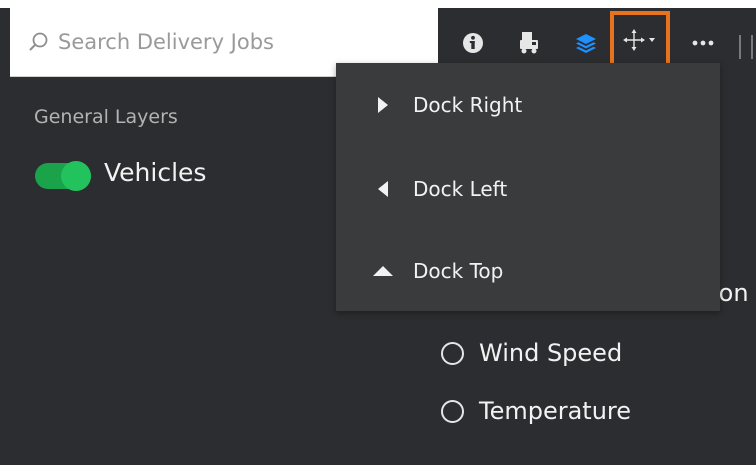 This screenshot has height=465, width=756. I want to click on temperature-label: Temperature, so click(555, 411).